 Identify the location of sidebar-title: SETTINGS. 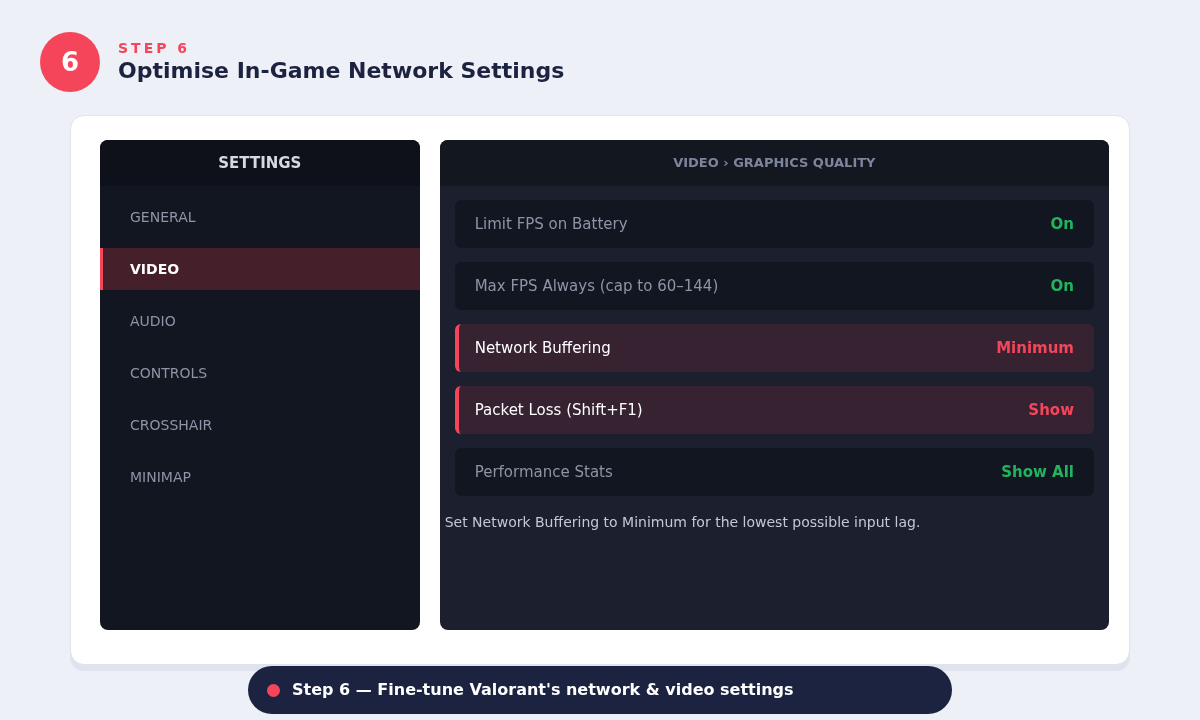
(260, 163).